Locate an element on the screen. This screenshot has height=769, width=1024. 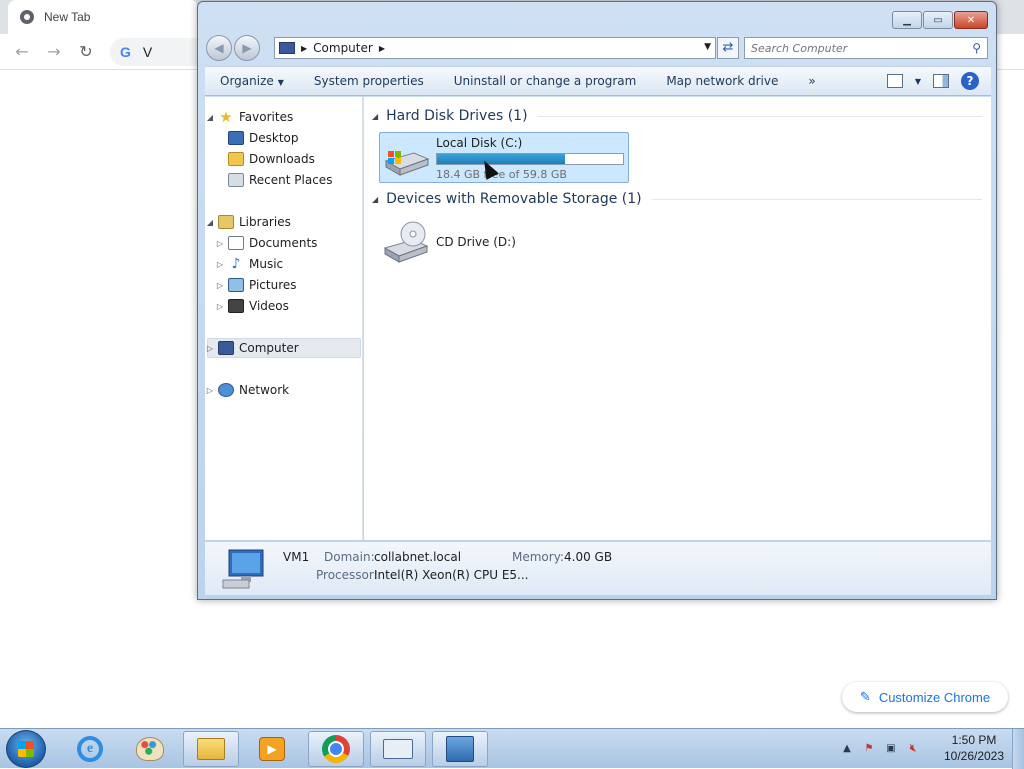
nav-favorites-label: Favorites is located at coordinates (266, 117).